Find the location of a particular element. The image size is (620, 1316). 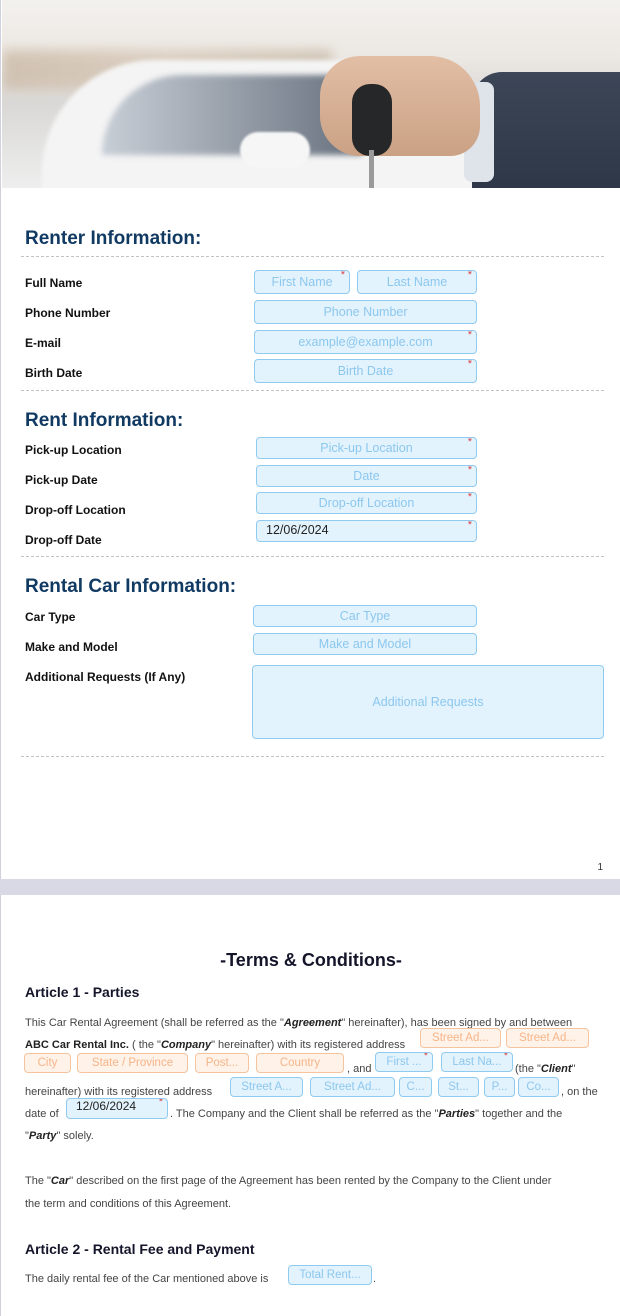

dropoff-date-label: Drop-off Date is located at coordinates (63, 540).